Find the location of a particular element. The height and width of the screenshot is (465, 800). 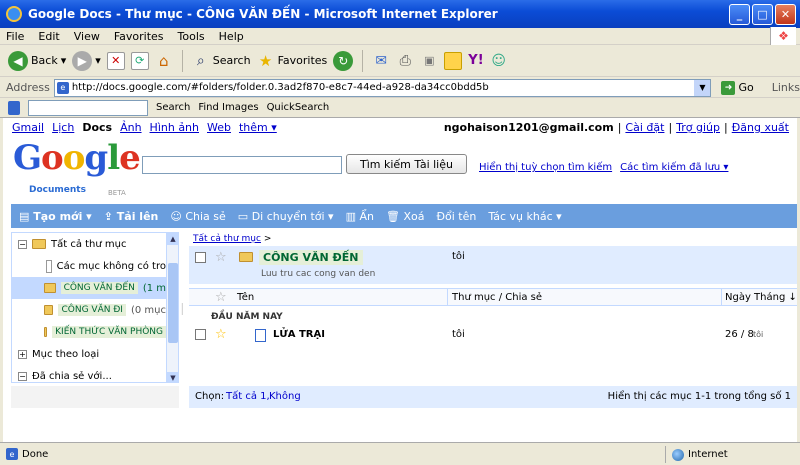

nav-lich: Lịch is located at coordinates (63, 127).